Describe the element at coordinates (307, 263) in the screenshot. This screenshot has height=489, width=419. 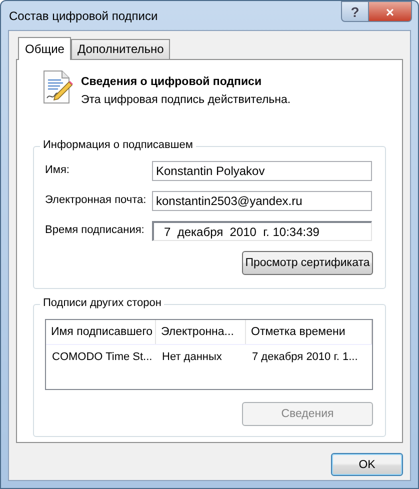
I see `view-certificate-button: Просмотр сертификата` at that location.